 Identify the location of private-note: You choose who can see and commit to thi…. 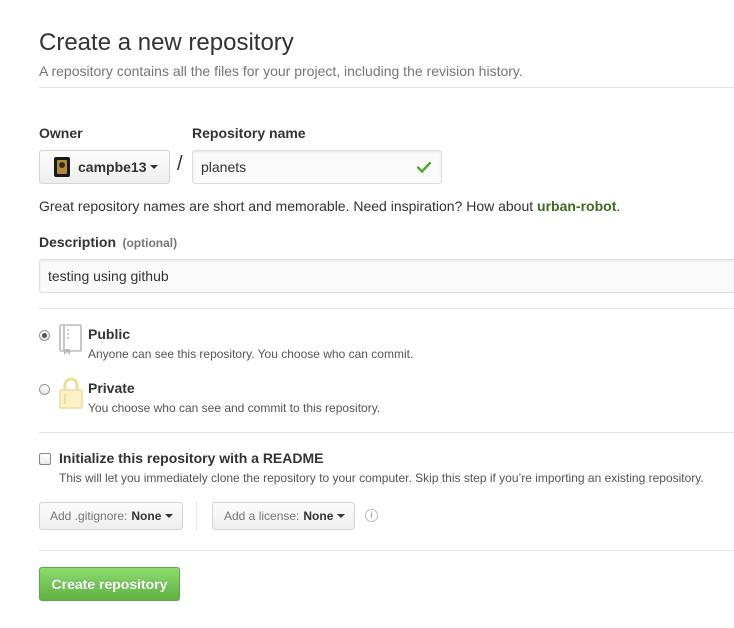
(234, 408).